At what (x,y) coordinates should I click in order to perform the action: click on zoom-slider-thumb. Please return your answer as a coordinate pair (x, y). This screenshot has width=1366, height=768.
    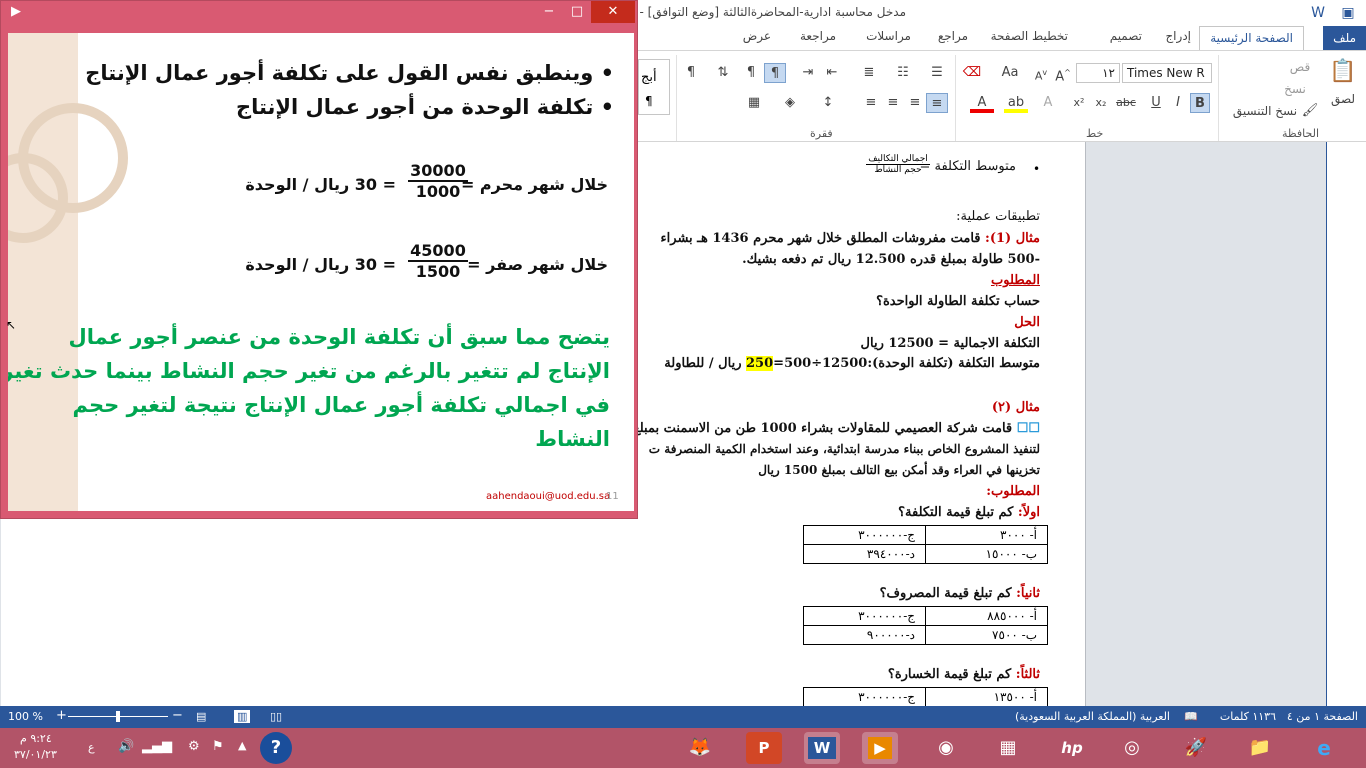
    Looking at the image, I should click on (118, 716).